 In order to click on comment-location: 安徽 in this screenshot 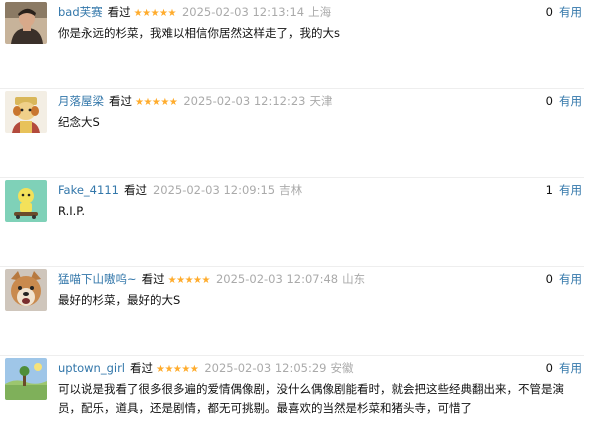, I will do `click(342, 368)`.